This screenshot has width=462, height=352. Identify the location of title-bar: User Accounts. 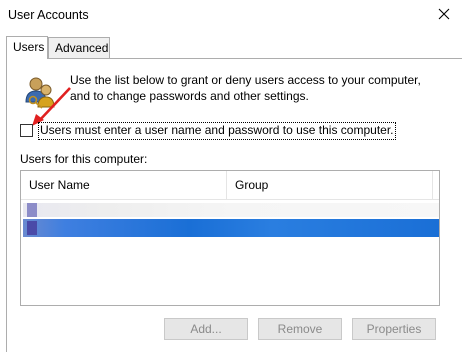
(231, 16).